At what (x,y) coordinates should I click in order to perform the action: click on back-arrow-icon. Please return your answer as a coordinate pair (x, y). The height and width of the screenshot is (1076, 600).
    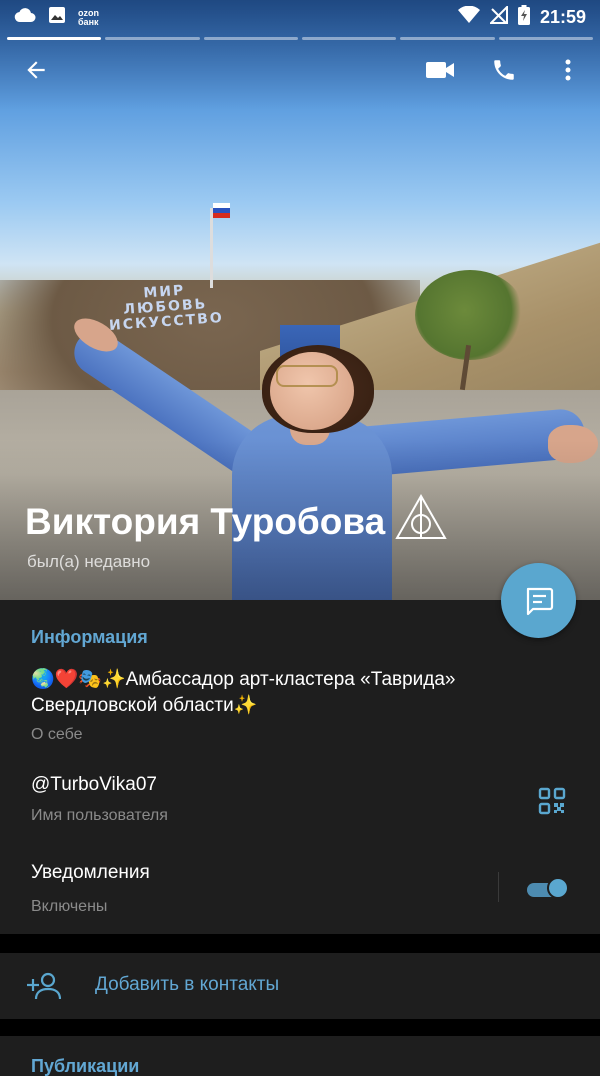
    Looking at the image, I should click on (36, 70).